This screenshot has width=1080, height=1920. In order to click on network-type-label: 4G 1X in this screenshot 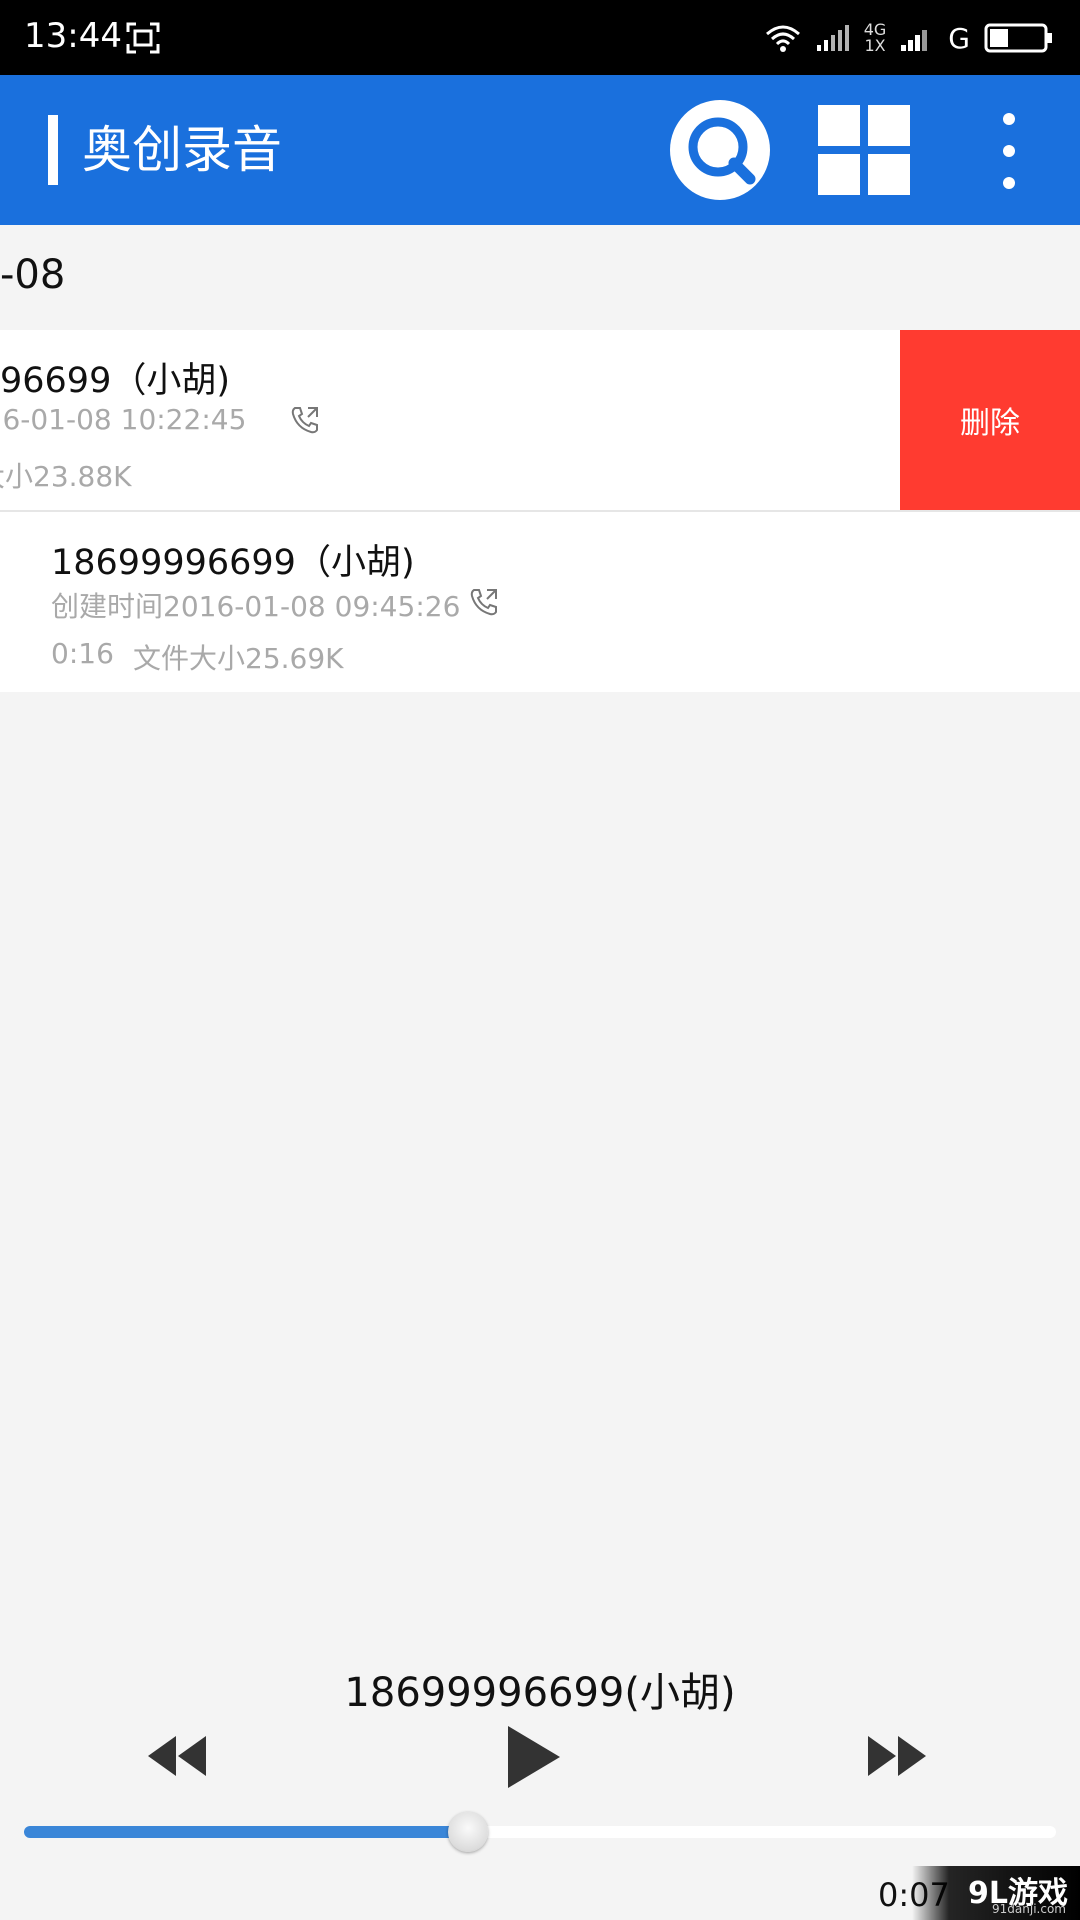, I will do `click(875, 38)`.